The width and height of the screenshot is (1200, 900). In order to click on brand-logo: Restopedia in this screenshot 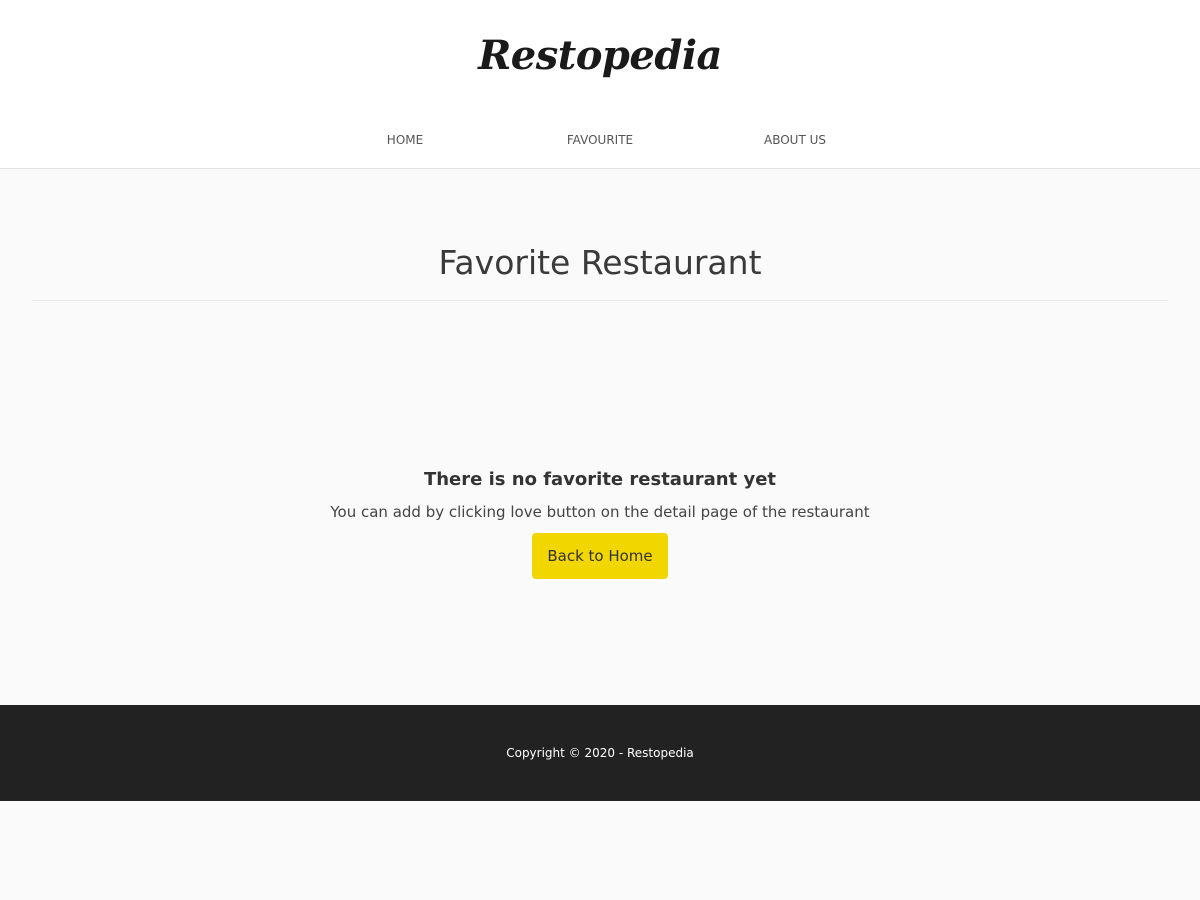, I will do `click(600, 56)`.